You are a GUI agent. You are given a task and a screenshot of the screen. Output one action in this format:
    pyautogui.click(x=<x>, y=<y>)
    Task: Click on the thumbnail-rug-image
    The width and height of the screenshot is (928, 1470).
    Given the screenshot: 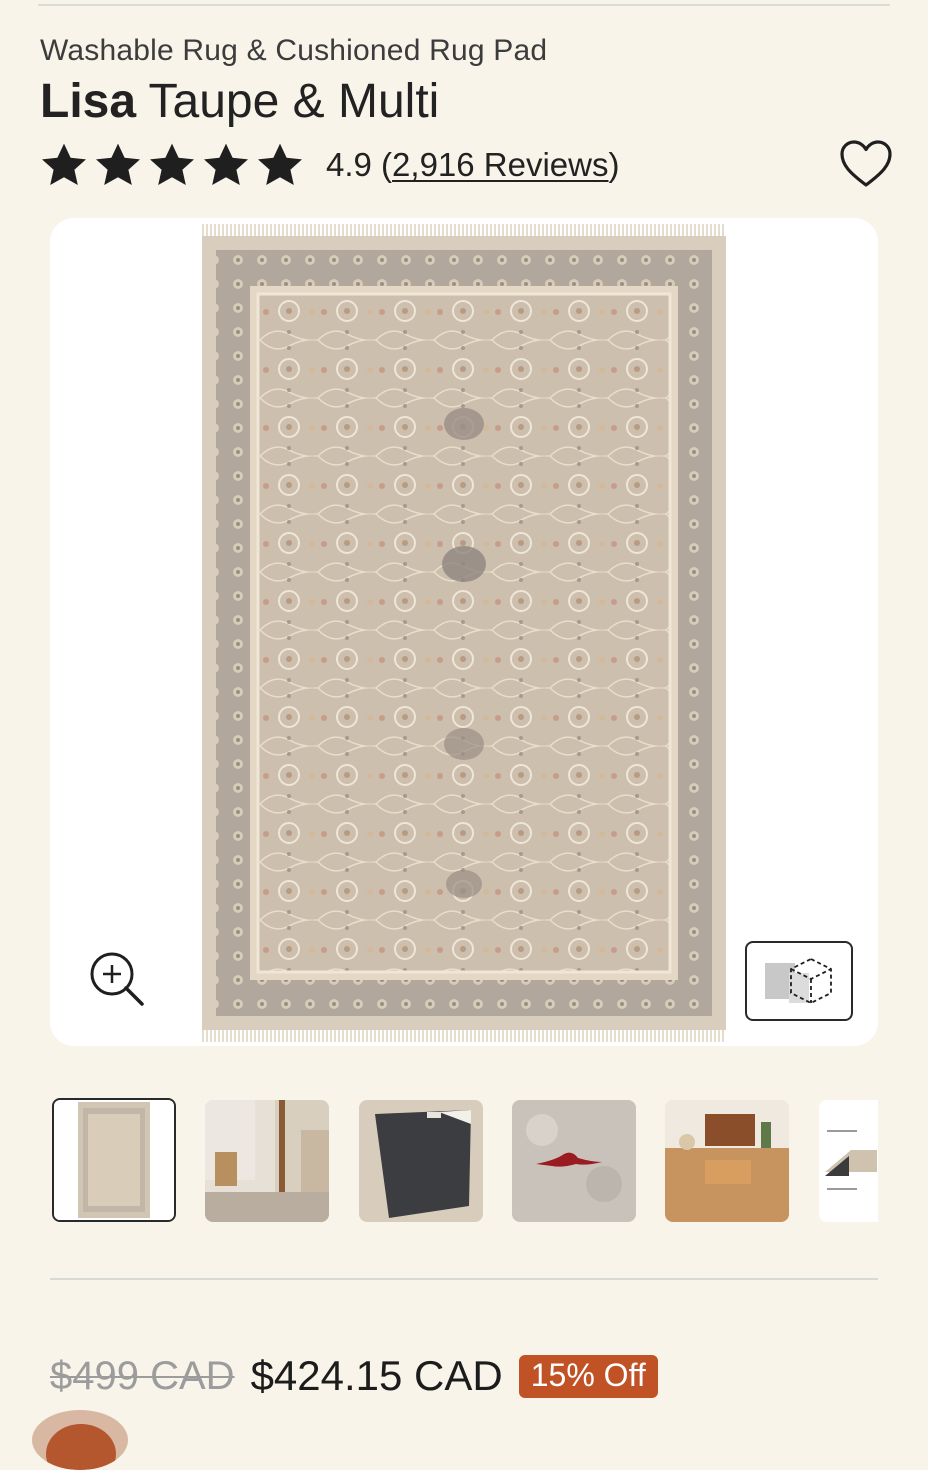 What is the action you would take?
    pyautogui.click(x=114, y=1160)
    